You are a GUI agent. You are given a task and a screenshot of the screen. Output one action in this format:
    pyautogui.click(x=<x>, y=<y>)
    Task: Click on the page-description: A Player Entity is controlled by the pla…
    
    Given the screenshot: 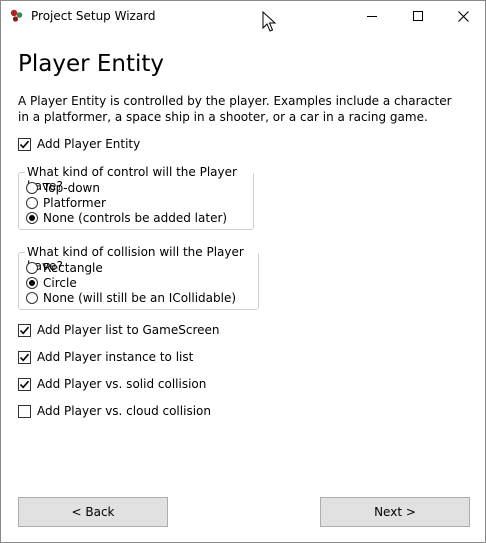 What is the action you would take?
    pyautogui.click(x=235, y=109)
    